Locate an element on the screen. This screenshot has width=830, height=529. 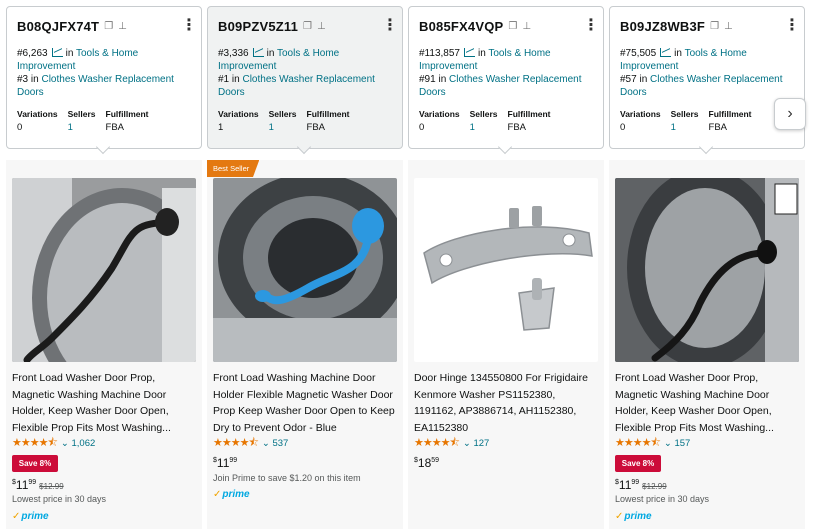
review-count: ⌄ 1,062 is located at coordinates (78, 443).